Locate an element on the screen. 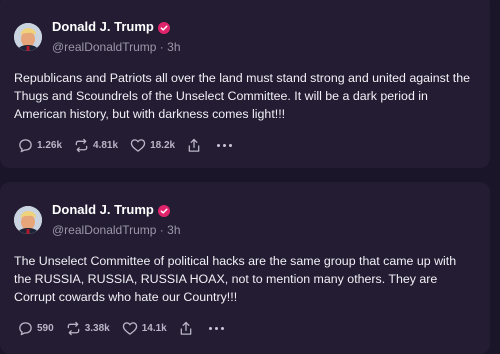 Image resolution: width=500 pixels, height=354 pixels. reply-button: 590 is located at coordinates (36, 328).